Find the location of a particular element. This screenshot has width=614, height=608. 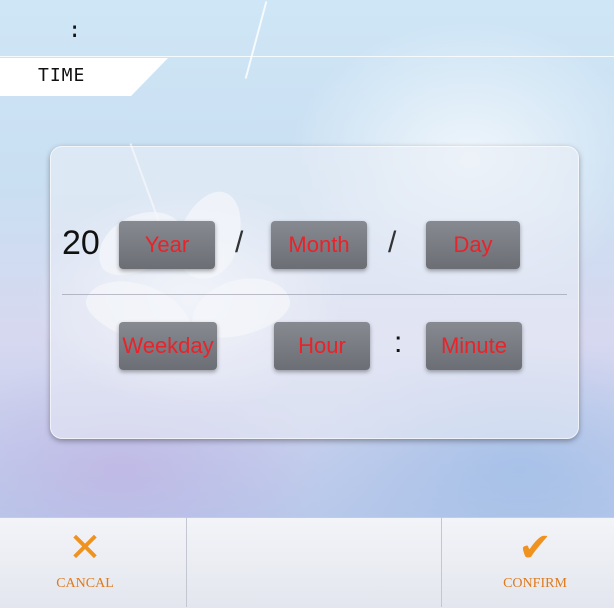

x-icon: ✕ is located at coordinates (85, 548).